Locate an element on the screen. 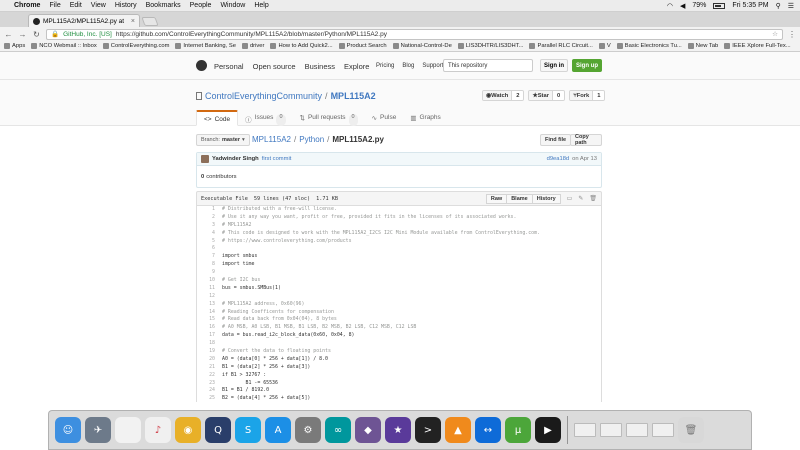  menu-help: Help is located at coordinates (261, 5).